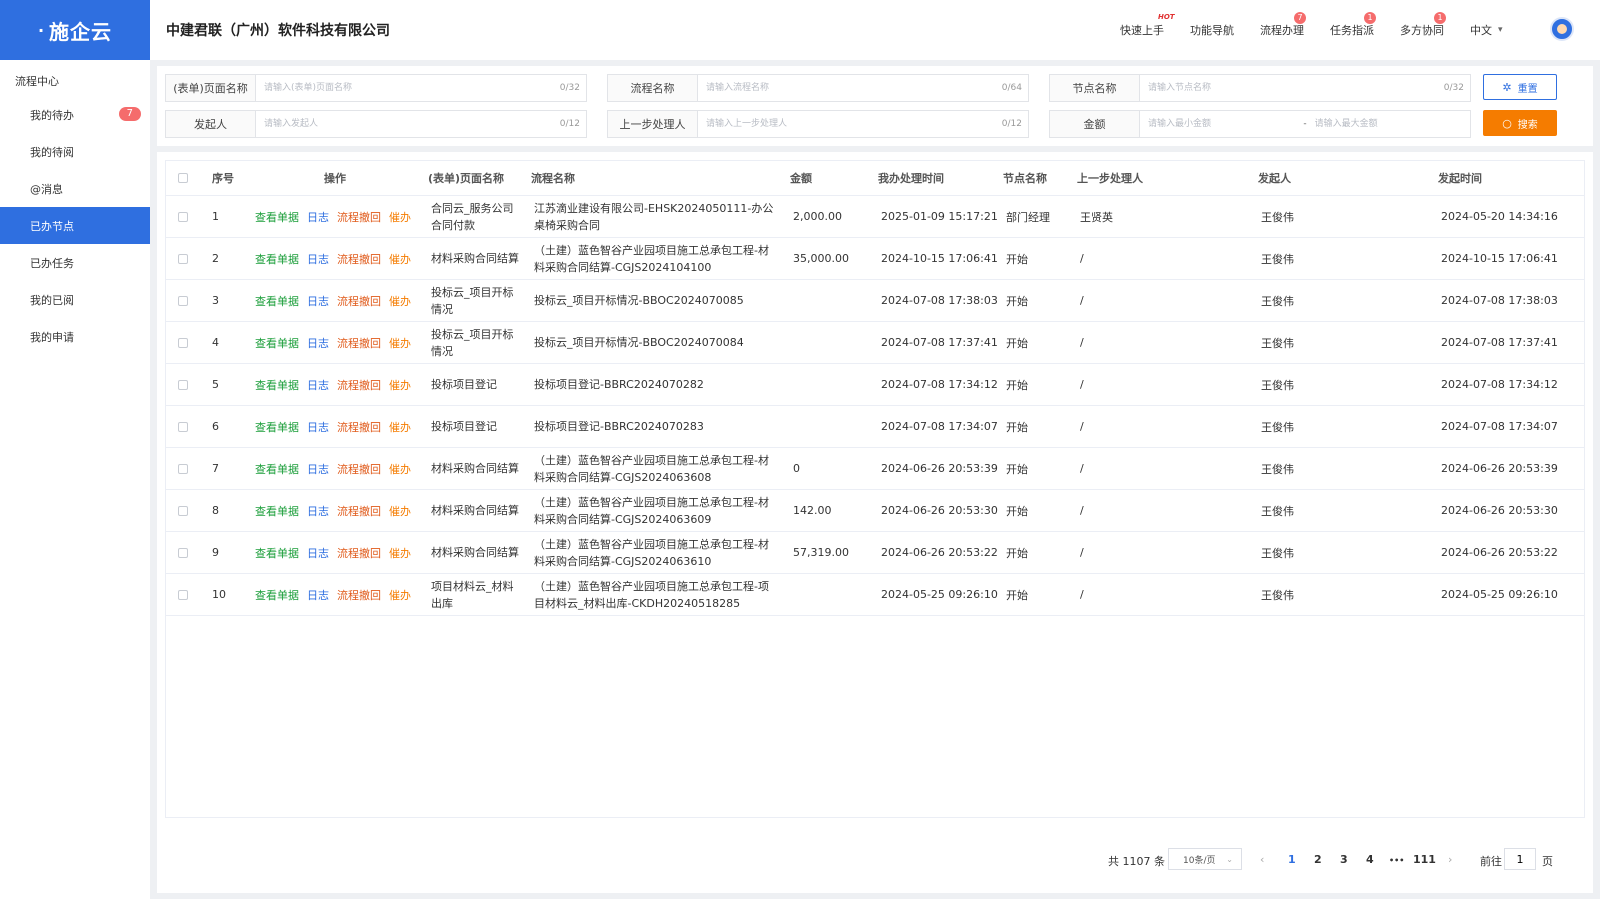  What do you see at coordinates (1562, 29) in the screenshot?
I see `avatar` at bounding box center [1562, 29].